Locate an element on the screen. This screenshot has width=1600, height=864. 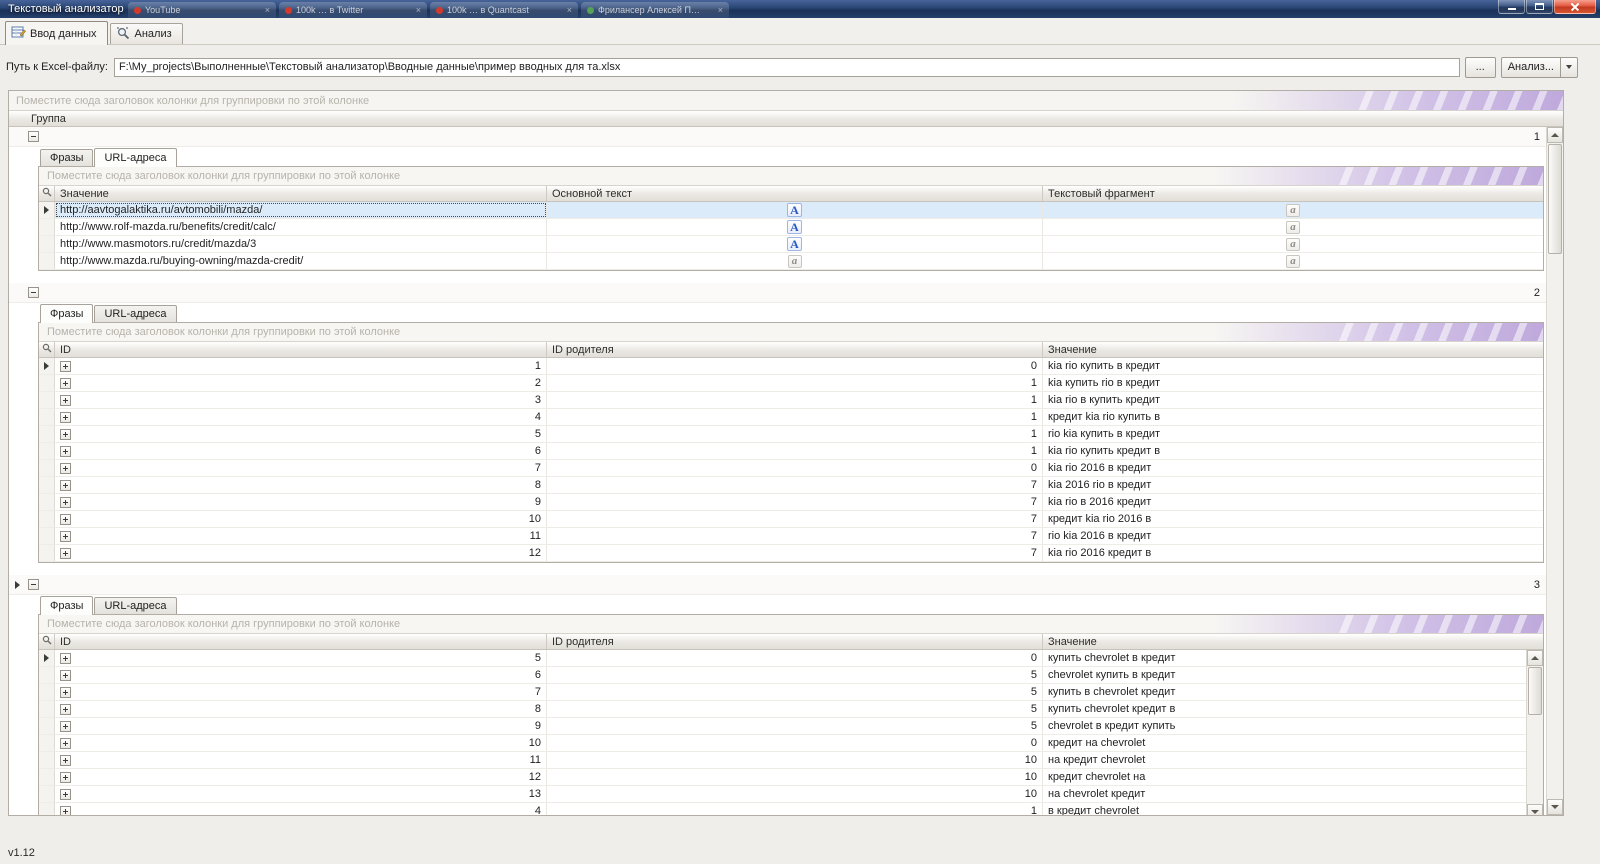
table-row: 7 0 kia rio 2016 в кредит is located at coordinates (791, 468).